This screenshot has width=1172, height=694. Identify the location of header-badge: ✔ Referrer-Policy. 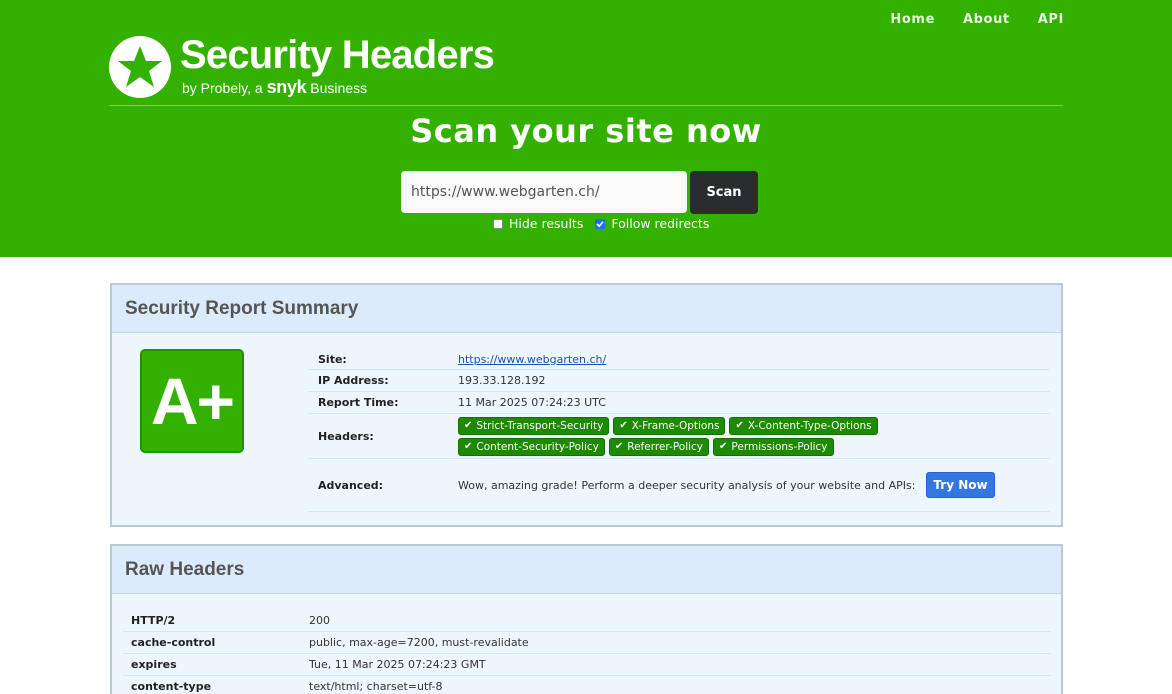
(659, 446).